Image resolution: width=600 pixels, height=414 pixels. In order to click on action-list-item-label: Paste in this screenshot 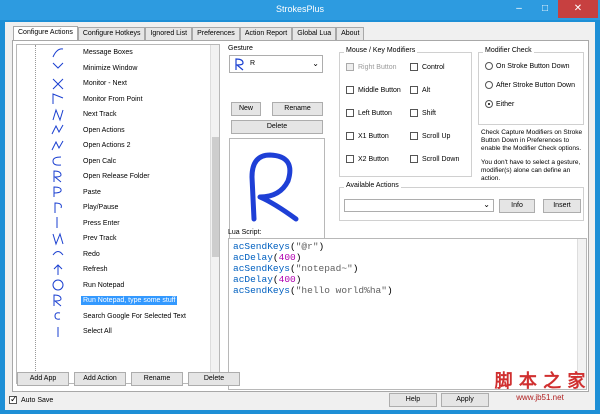, I will do `click(92, 192)`.